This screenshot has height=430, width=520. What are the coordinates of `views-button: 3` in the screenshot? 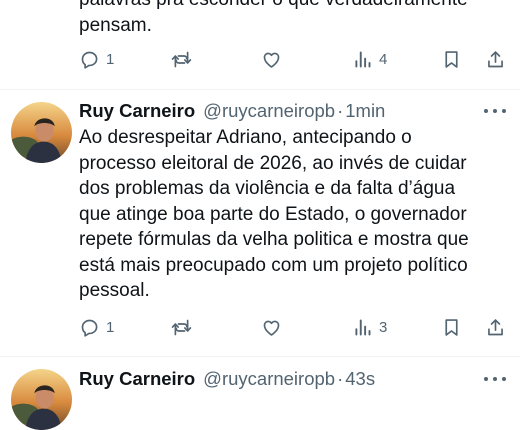 It's located at (369, 327).